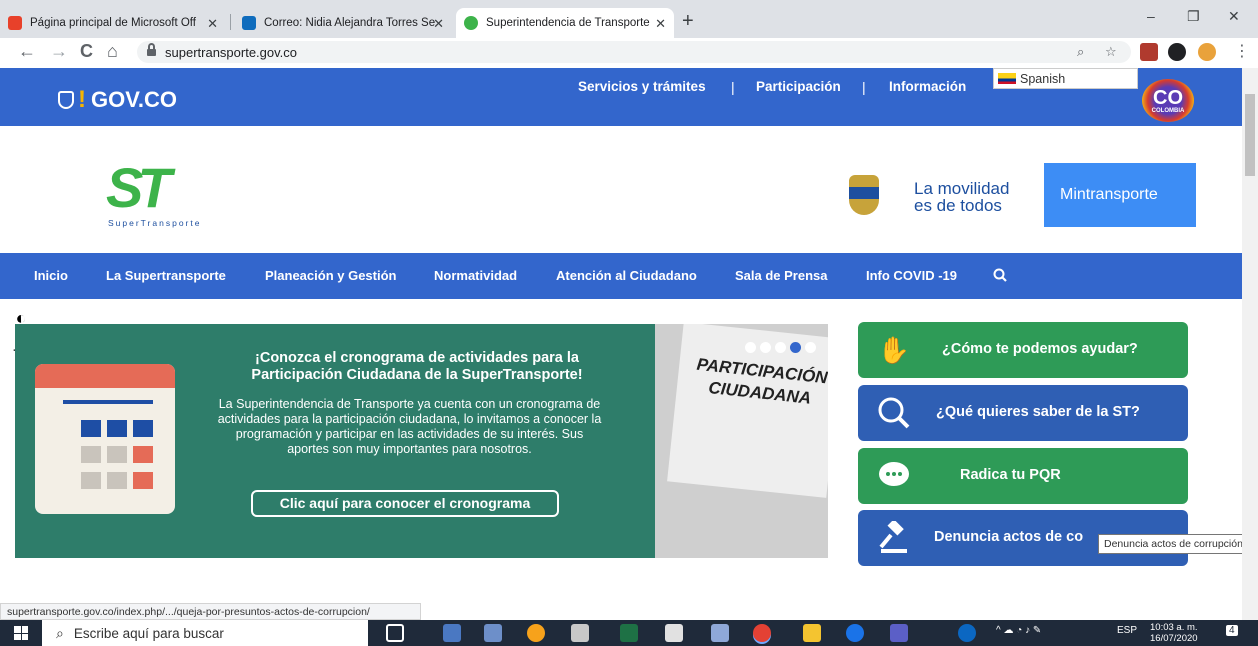 This screenshot has width=1258, height=646. Describe the element at coordinates (1242, 51) in the screenshot. I see `menu-icon: ⋮` at that location.